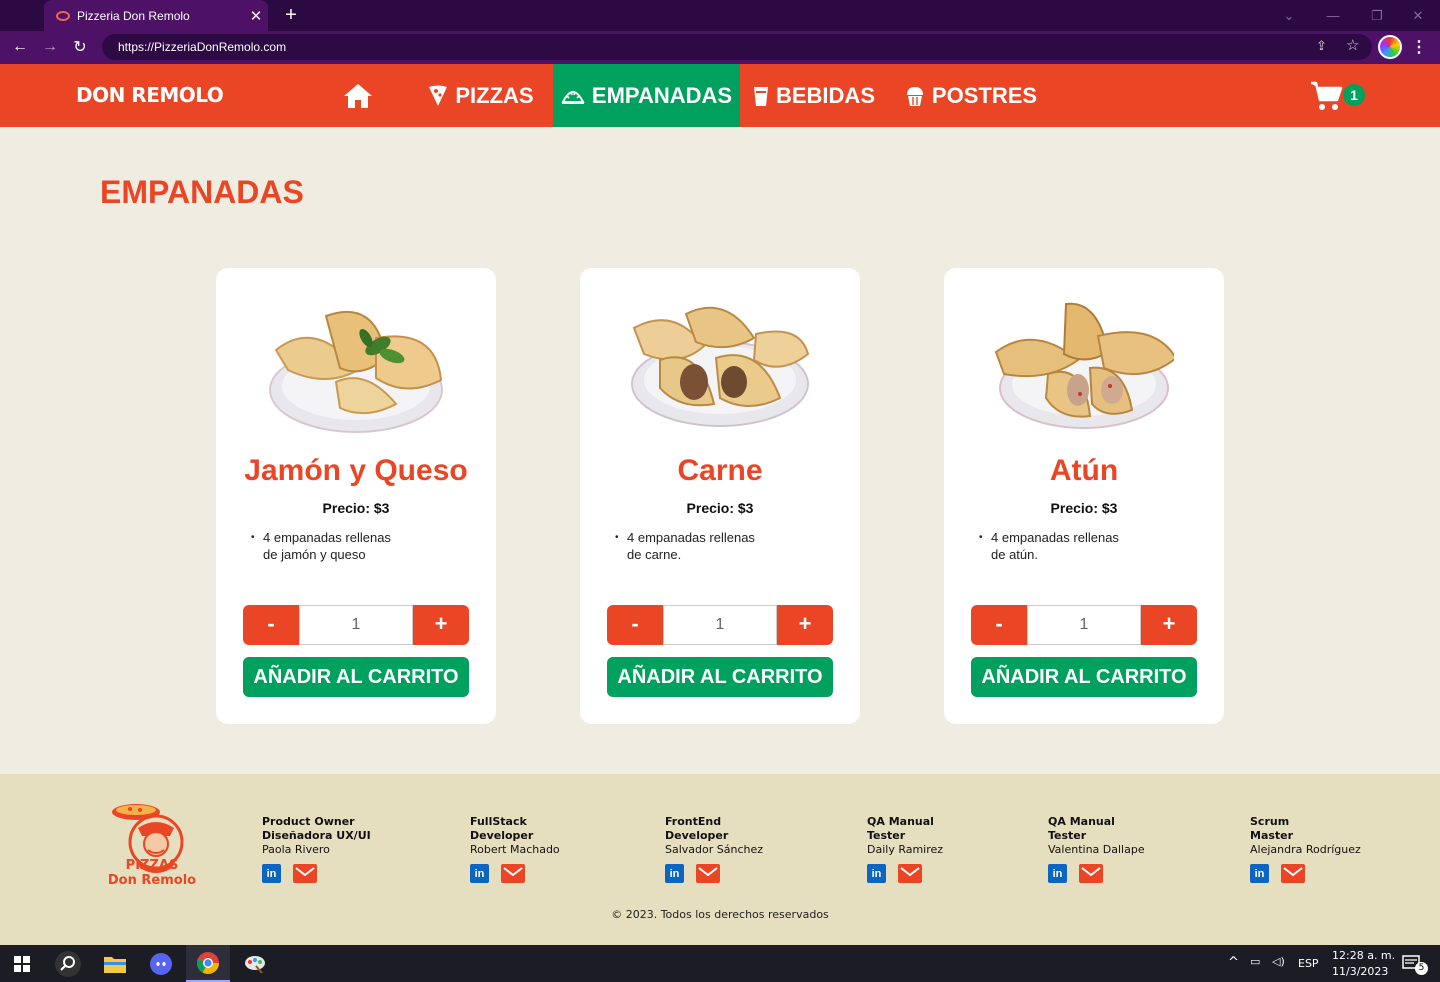 Image resolution: width=1440 pixels, height=982 pixels. Describe the element at coordinates (356, 470) in the screenshot. I see `product-name: Jamón y Queso` at that location.